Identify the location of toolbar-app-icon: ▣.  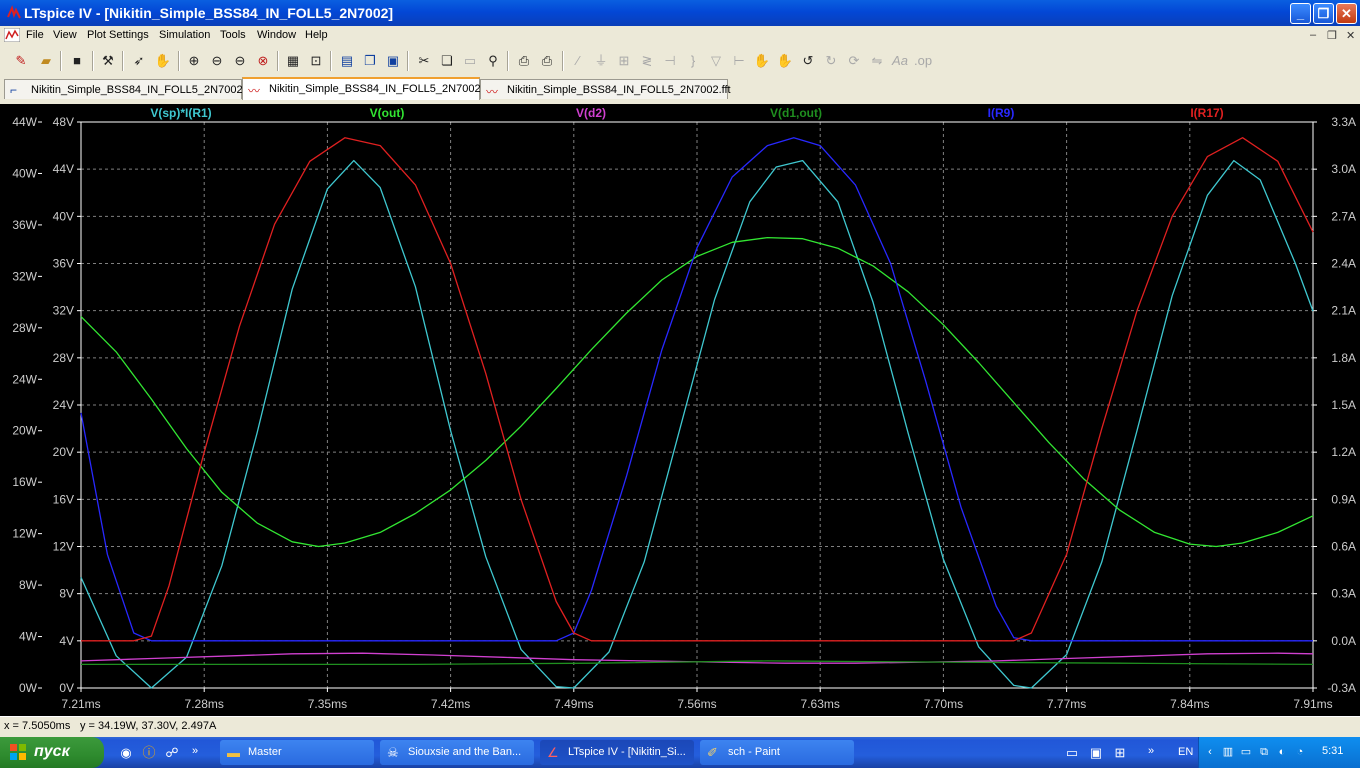
(1096, 753).